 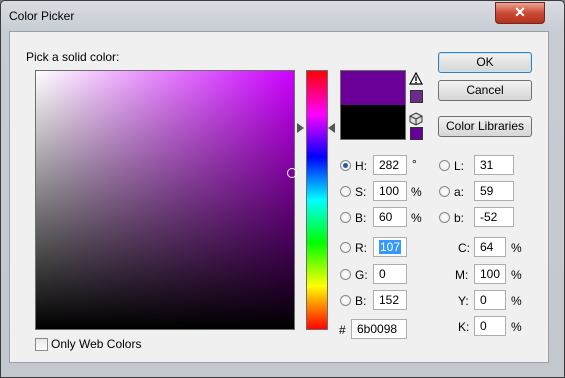 I want to click on color-compare-box, so click(x=373, y=105).